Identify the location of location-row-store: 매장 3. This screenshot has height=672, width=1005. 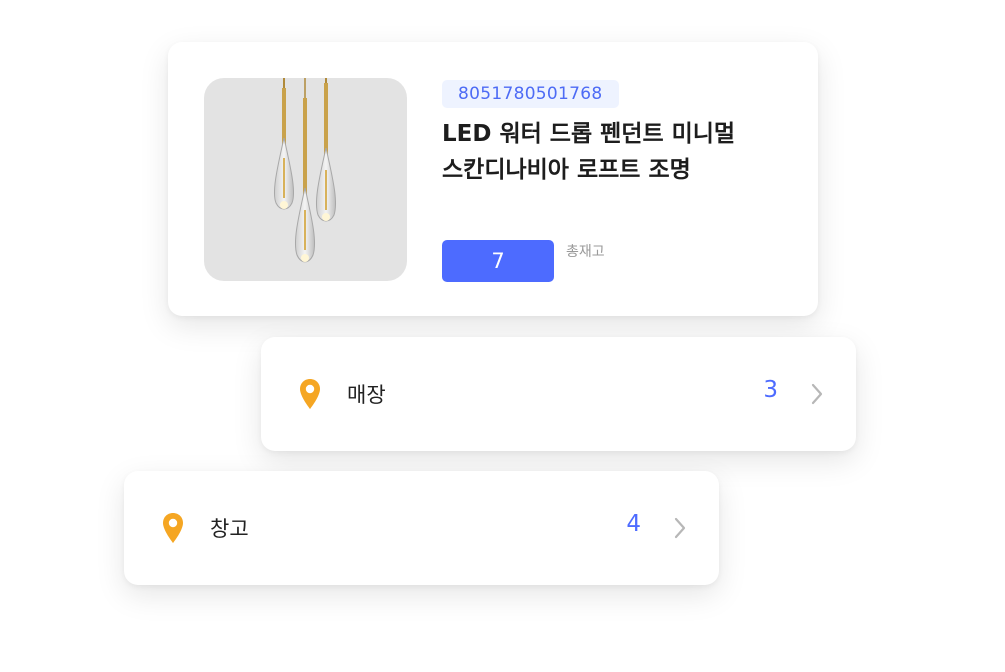
(558, 394).